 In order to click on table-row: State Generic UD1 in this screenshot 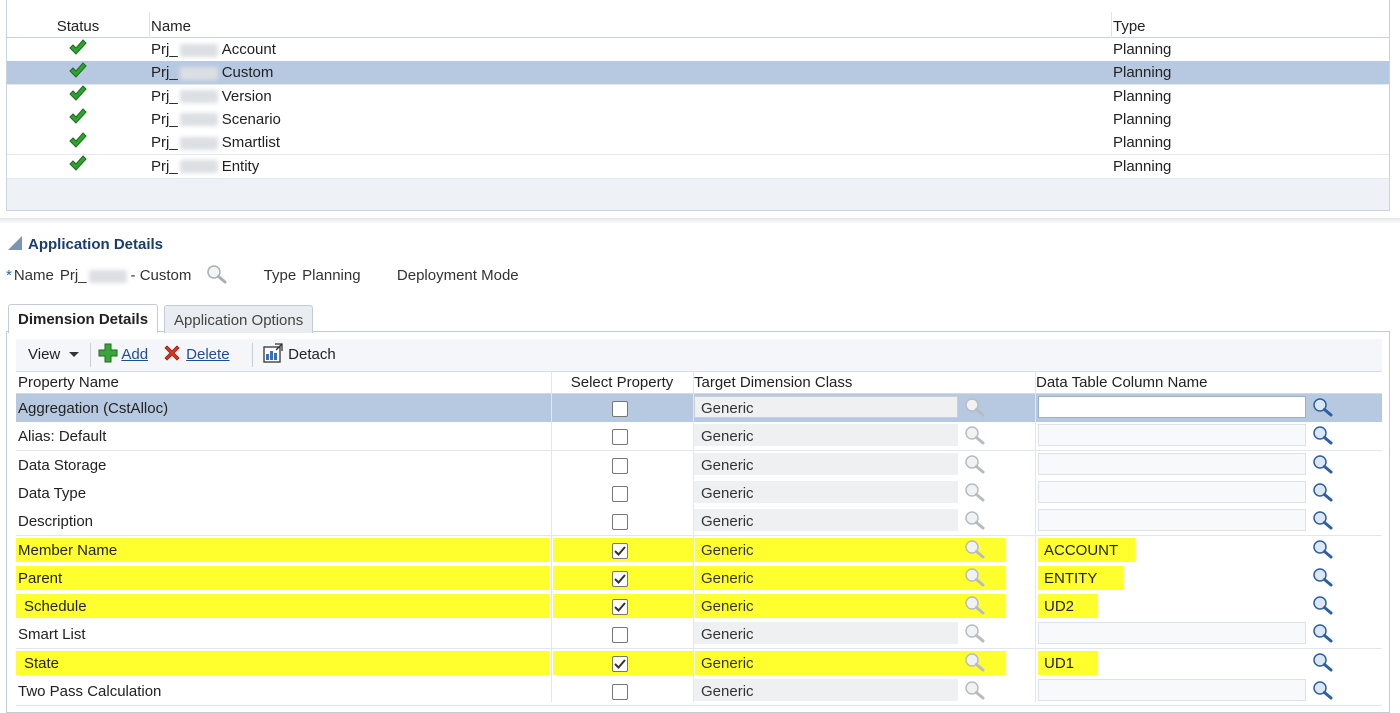, I will do `click(699, 663)`.